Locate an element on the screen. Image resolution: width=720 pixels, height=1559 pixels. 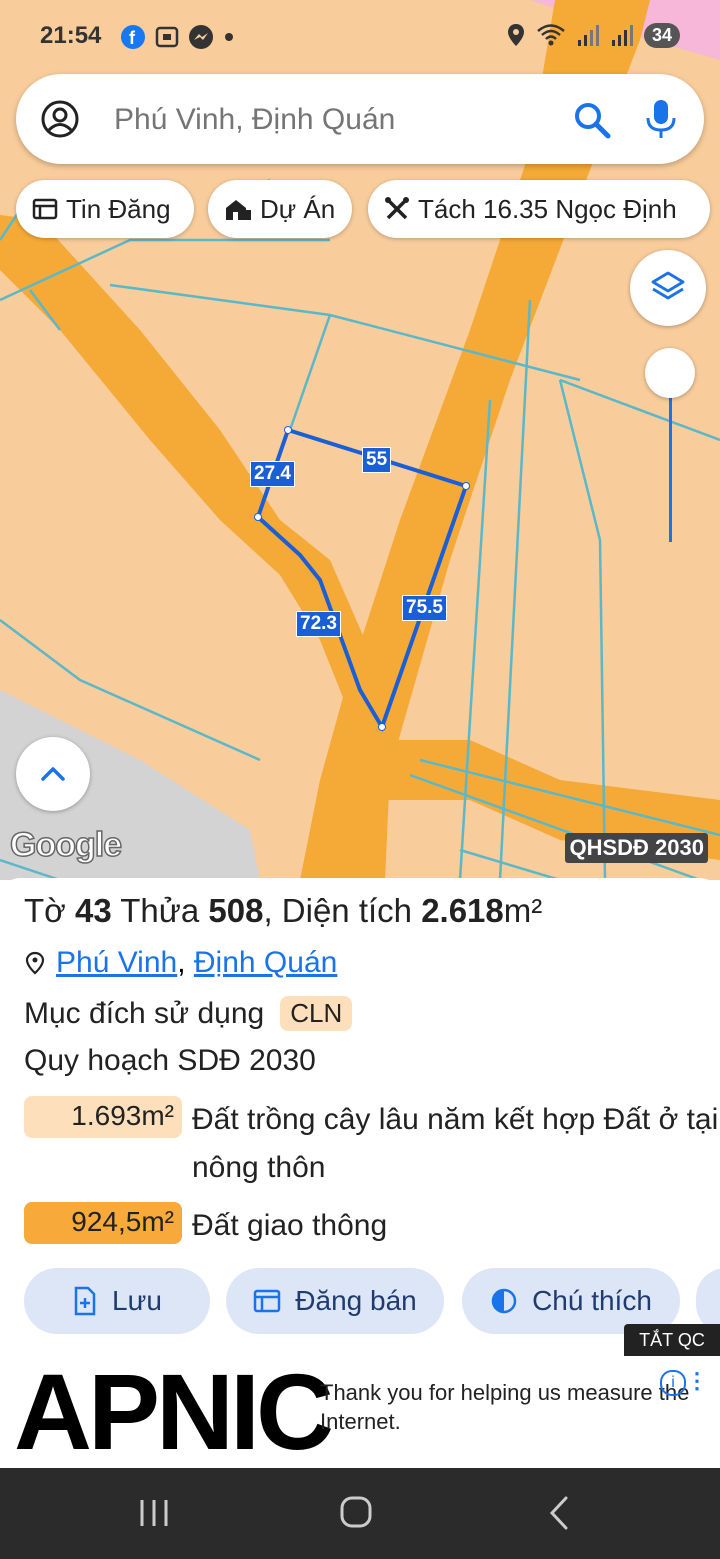
opacity-slider-knob is located at coordinates (670, 373).